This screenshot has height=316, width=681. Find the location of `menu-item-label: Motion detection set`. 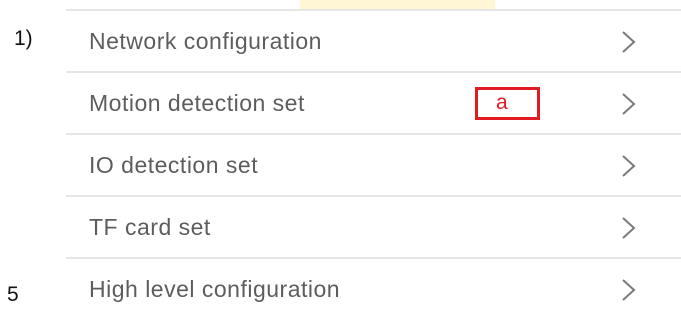

menu-item-label: Motion detection set is located at coordinates (197, 103).